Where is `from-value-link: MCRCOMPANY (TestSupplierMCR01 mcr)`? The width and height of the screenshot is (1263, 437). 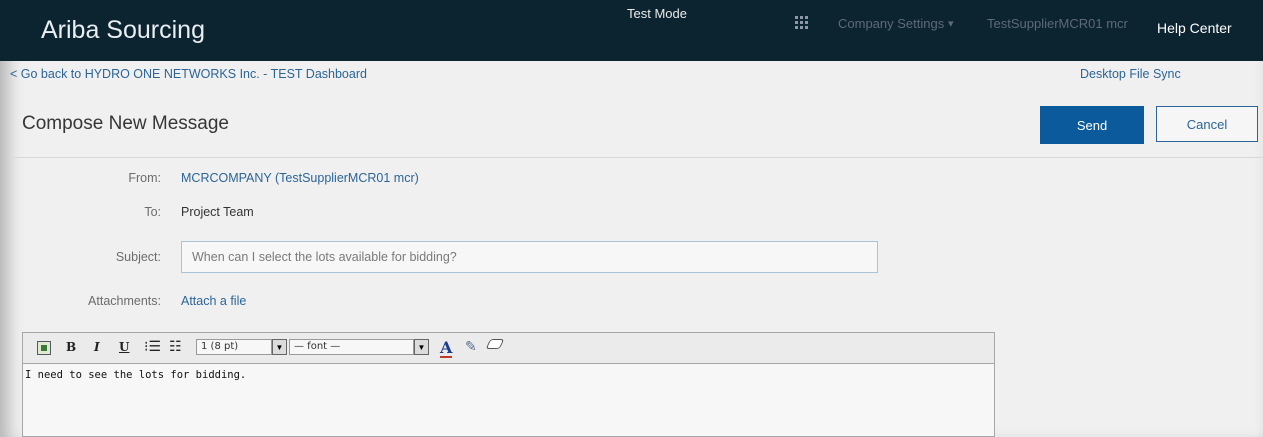 from-value-link: MCRCOMPANY (TestSupplierMCR01 mcr) is located at coordinates (300, 178).